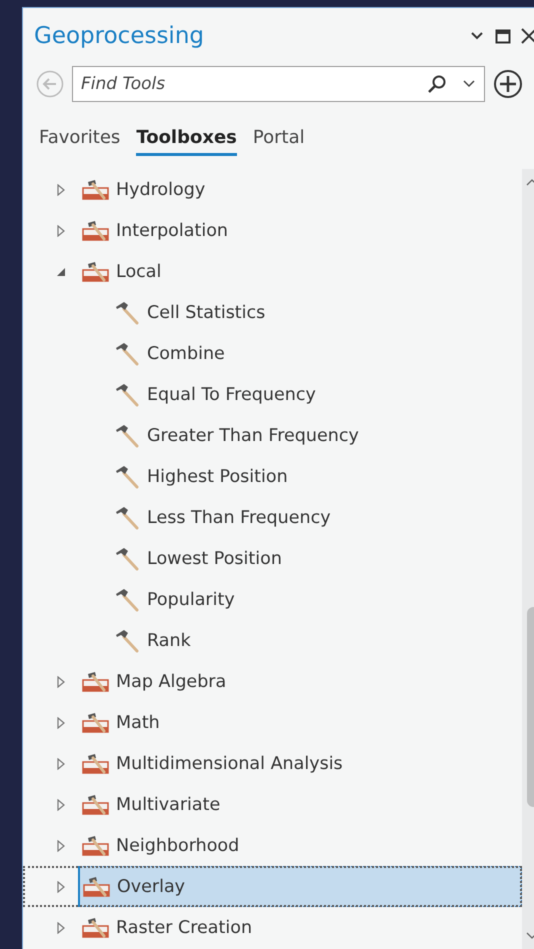 This screenshot has height=949, width=534. Describe the element at coordinates (300, 886) in the screenshot. I see `toolbox-item: Overlay` at that location.